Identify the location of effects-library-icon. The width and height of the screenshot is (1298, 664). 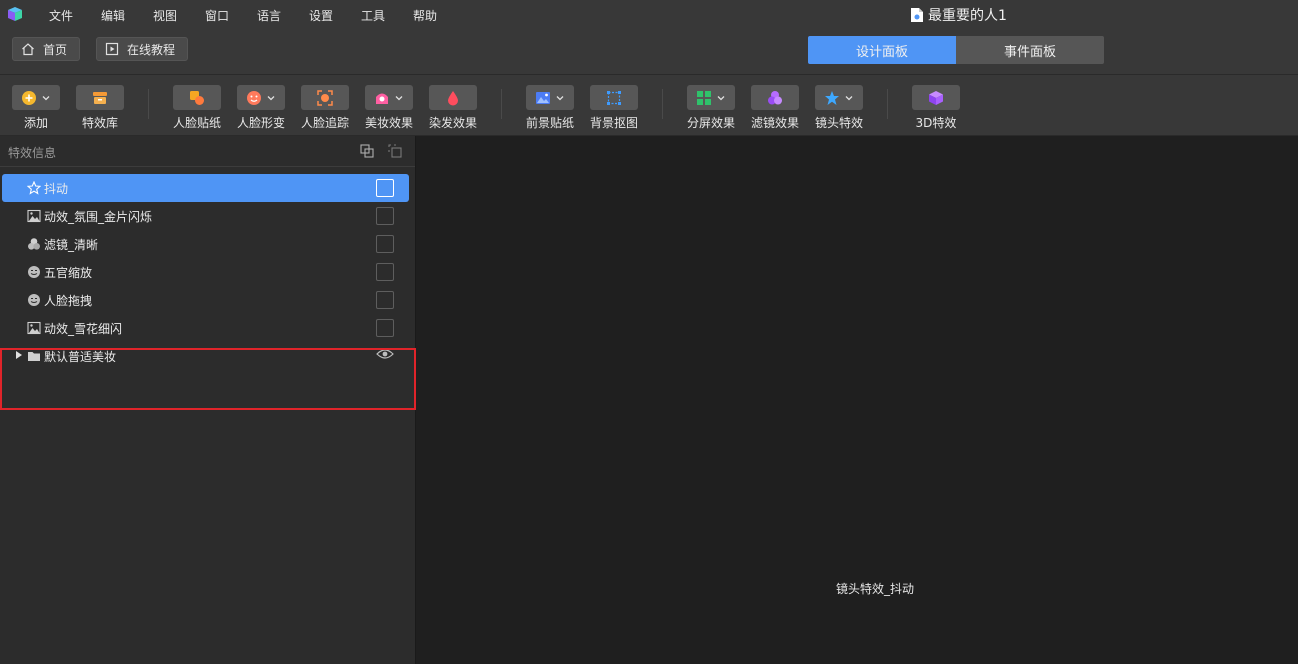
(100, 97).